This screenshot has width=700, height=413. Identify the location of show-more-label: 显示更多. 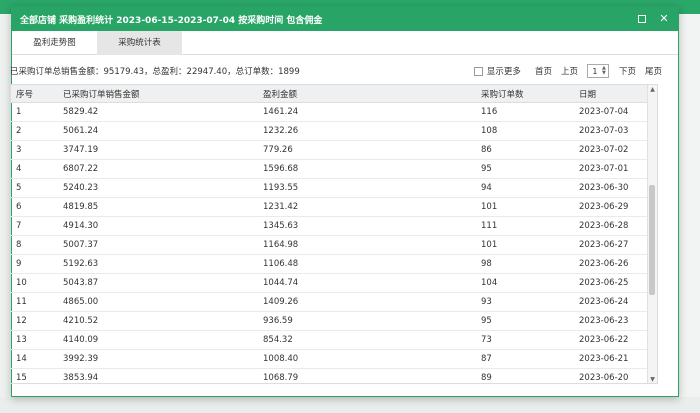
(503, 72).